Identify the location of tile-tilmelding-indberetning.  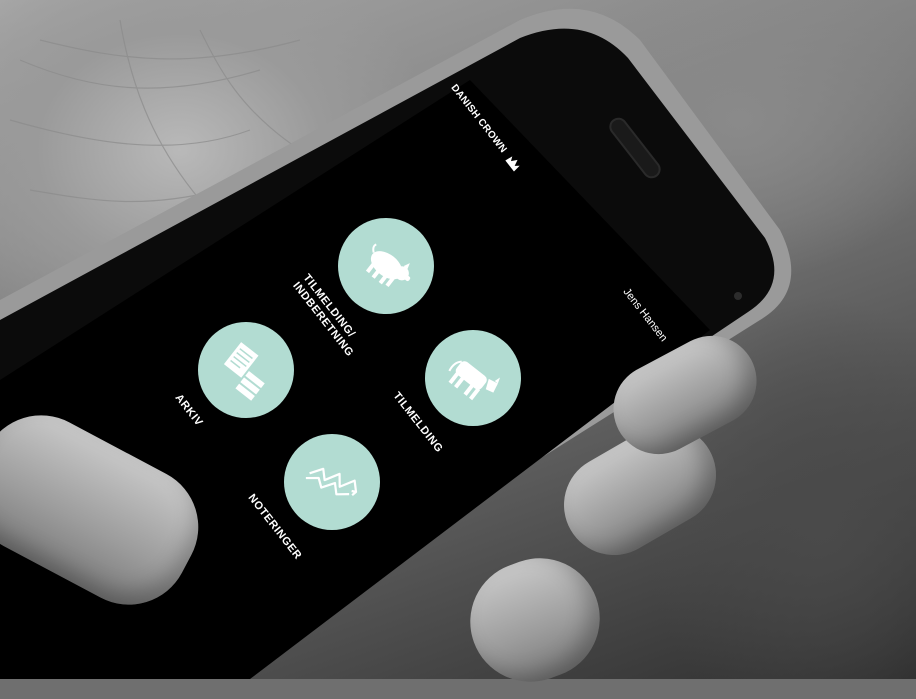
(386, 266).